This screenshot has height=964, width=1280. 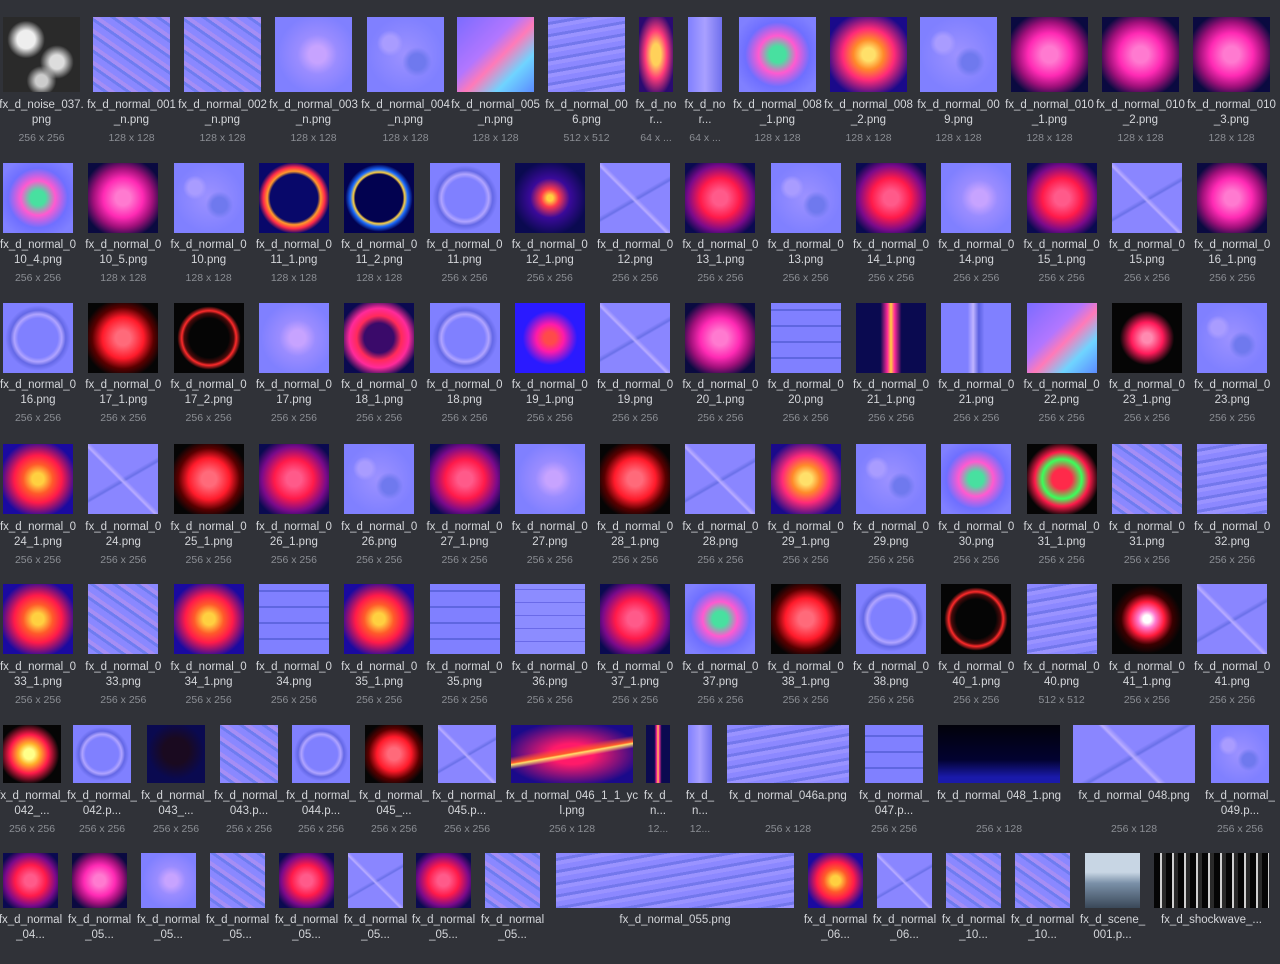 I want to click on asset-tile-fx-d-normal-040-png: fx_d_normal_040.png 512 x 512, so click(x=1062, y=646).